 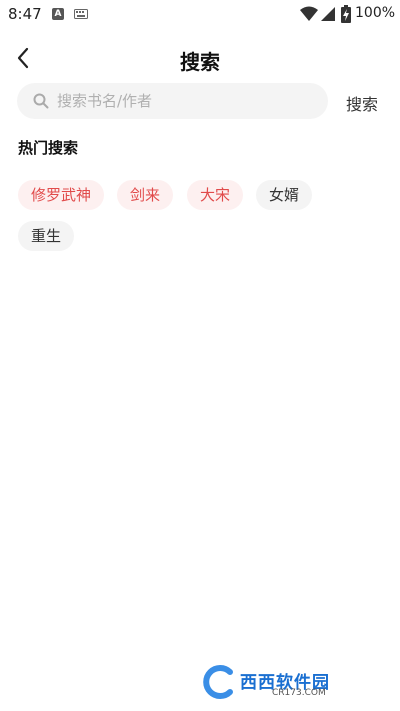 What do you see at coordinates (362, 103) in the screenshot?
I see `search-button: 搜索` at bounding box center [362, 103].